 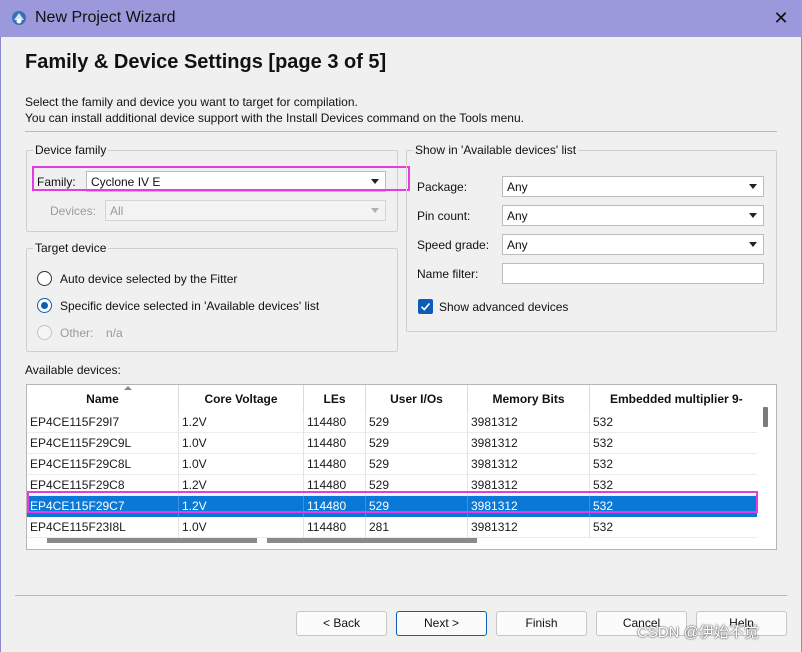 What do you see at coordinates (442, 187) in the screenshot?
I see `package-label: Package:` at bounding box center [442, 187].